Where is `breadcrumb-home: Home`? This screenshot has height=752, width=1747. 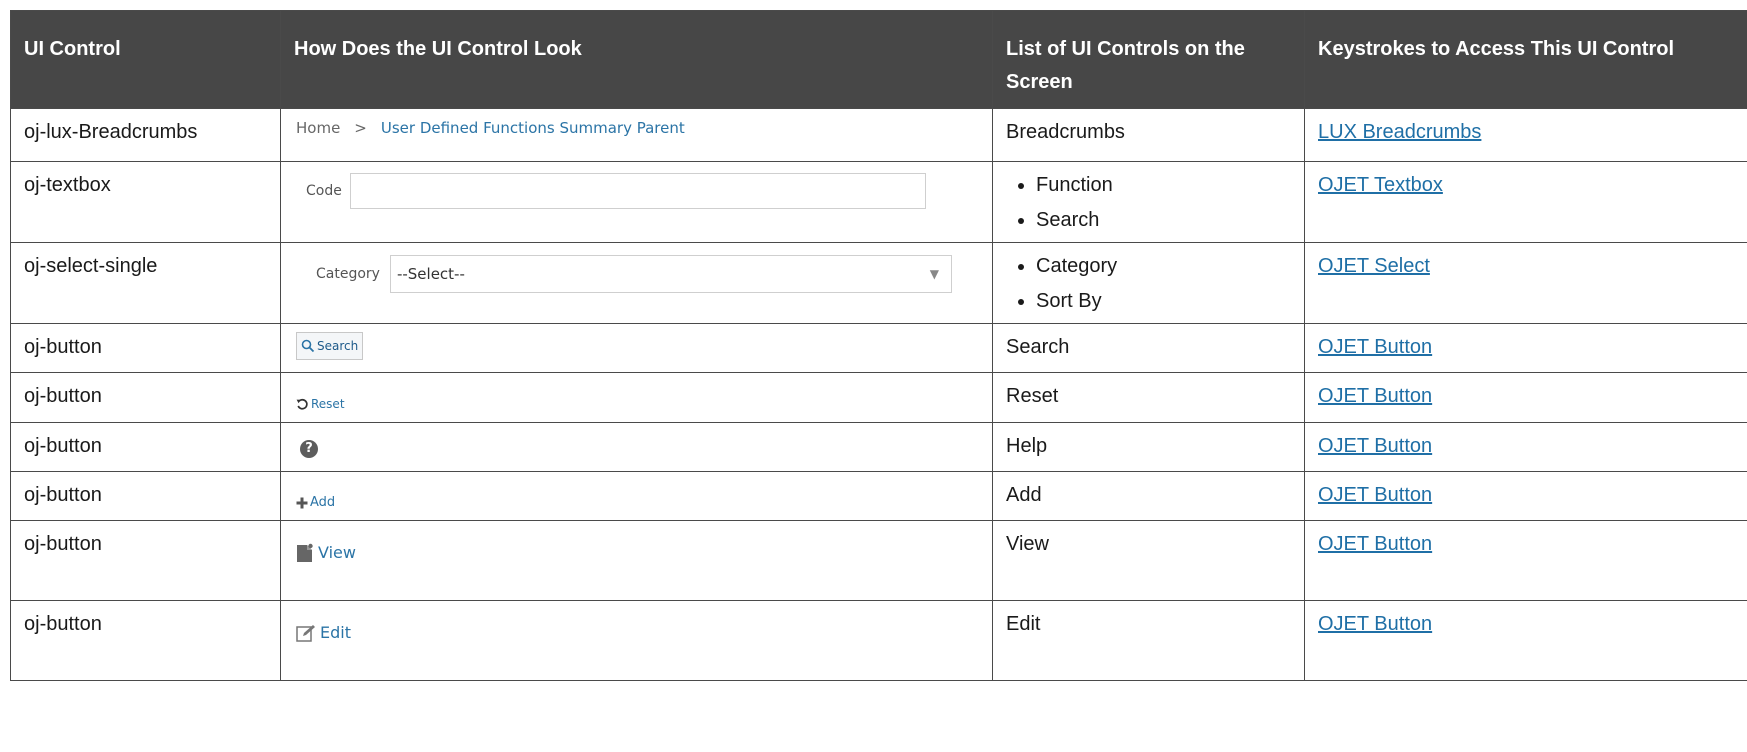
breadcrumb-home: Home is located at coordinates (318, 128).